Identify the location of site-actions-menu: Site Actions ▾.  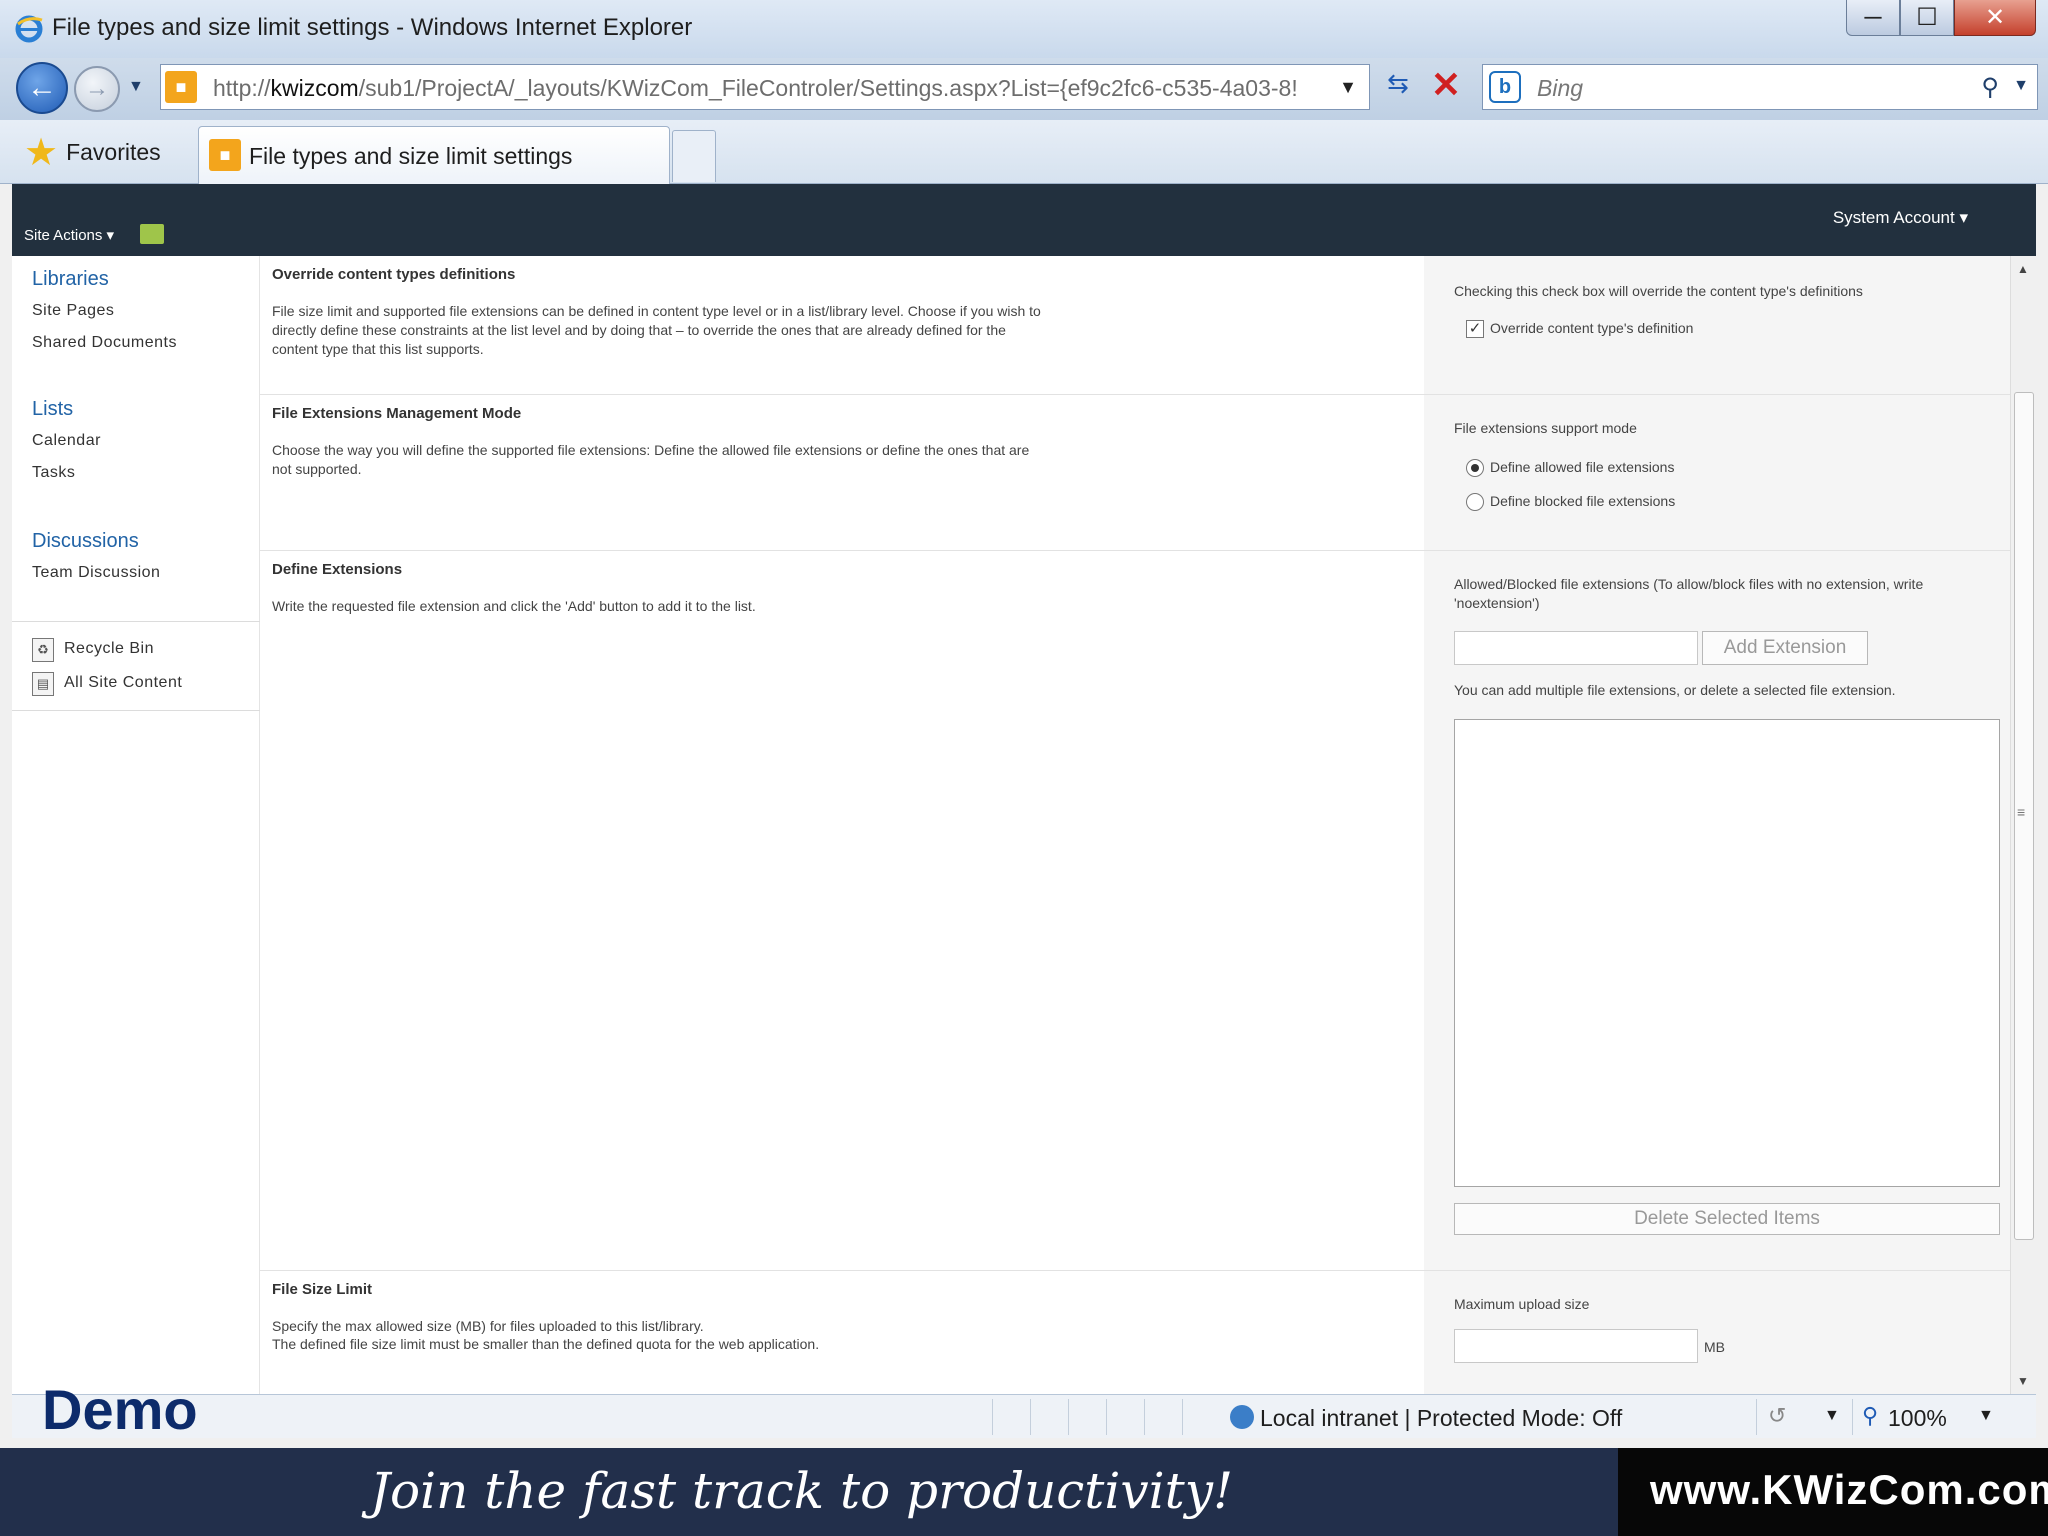
(69, 235).